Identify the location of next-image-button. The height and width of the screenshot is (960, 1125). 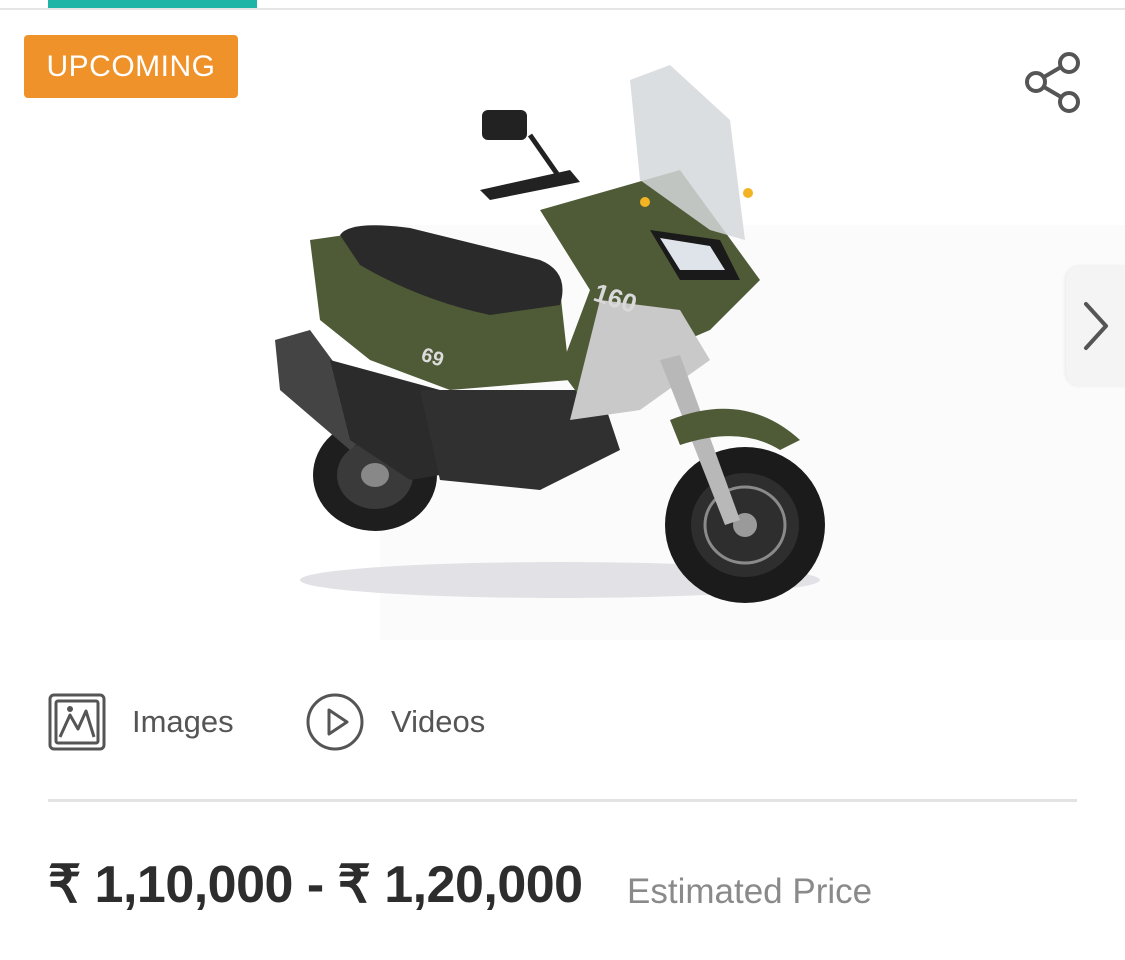
(1095, 326).